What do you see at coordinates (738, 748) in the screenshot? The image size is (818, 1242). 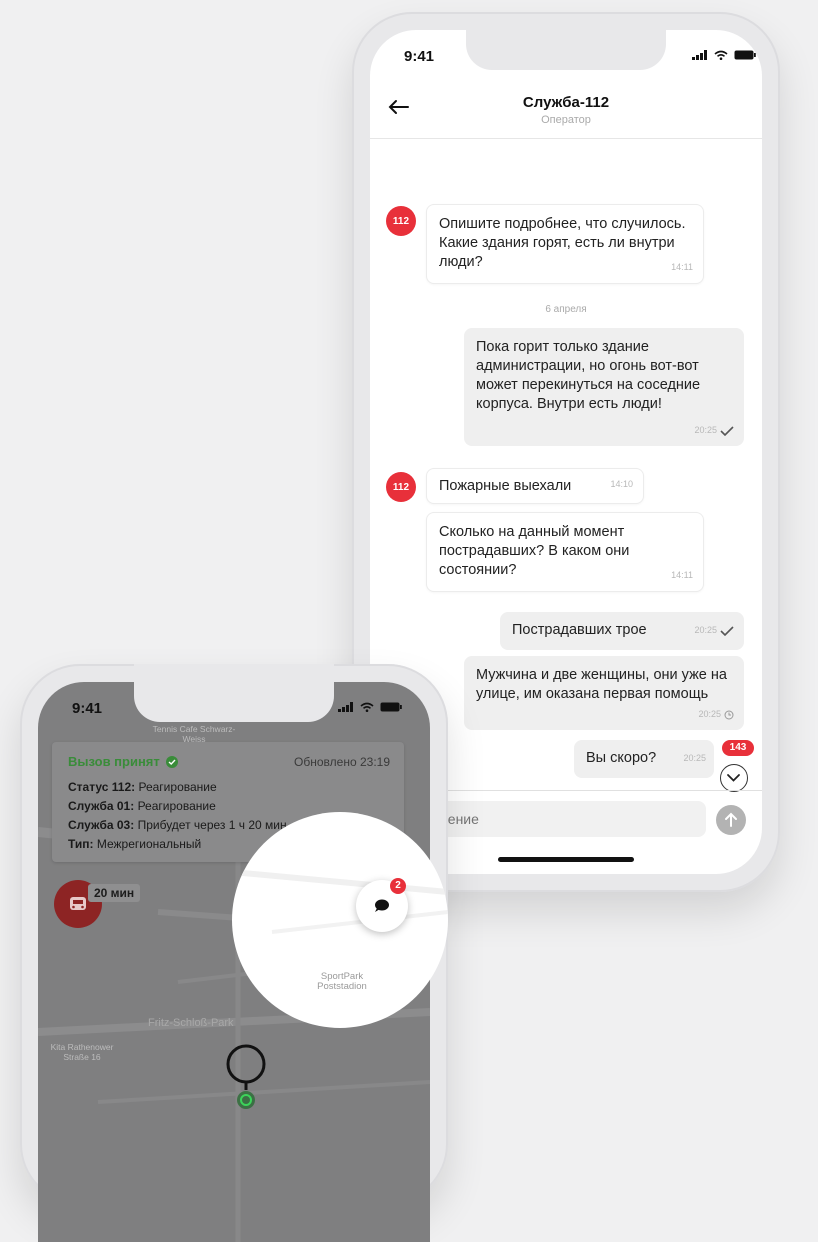 I see `unread-count-badge: 143` at bounding box center [738, 748].